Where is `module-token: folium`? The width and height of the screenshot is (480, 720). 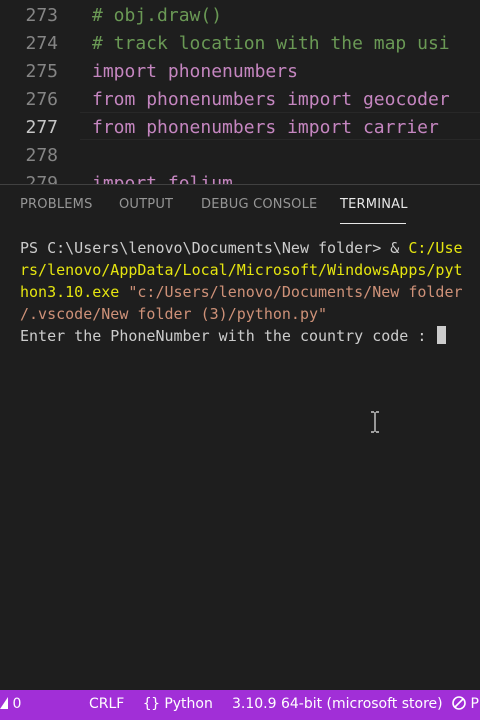 module-token: folium is located at coordinates (200, 178).